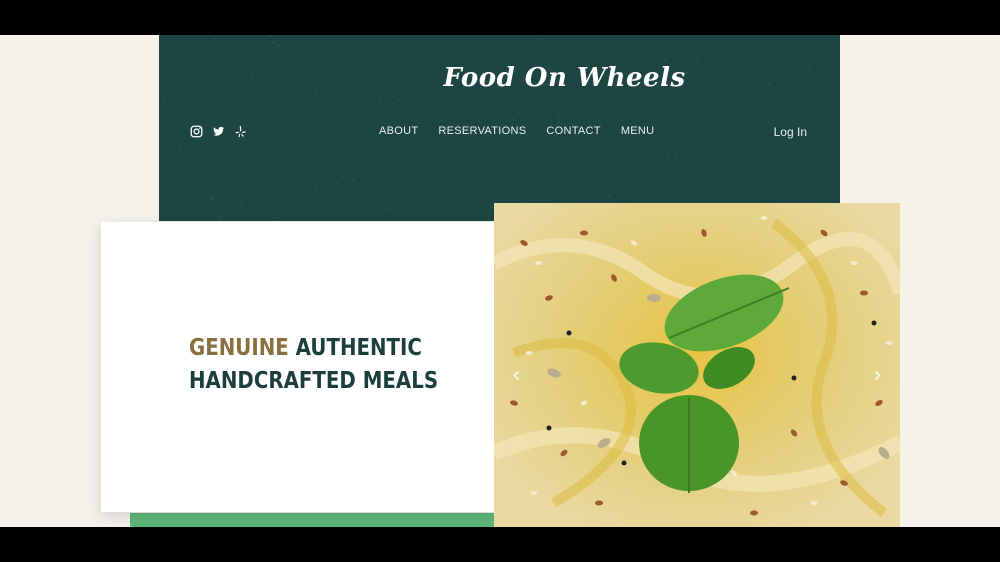 Image resolution: width=1000 pixels, height=562 pixels. Describe the element at coordinates (482, 131) in the screenshot. I see `nav-item-reservations: RESERVATIONS` at that location.